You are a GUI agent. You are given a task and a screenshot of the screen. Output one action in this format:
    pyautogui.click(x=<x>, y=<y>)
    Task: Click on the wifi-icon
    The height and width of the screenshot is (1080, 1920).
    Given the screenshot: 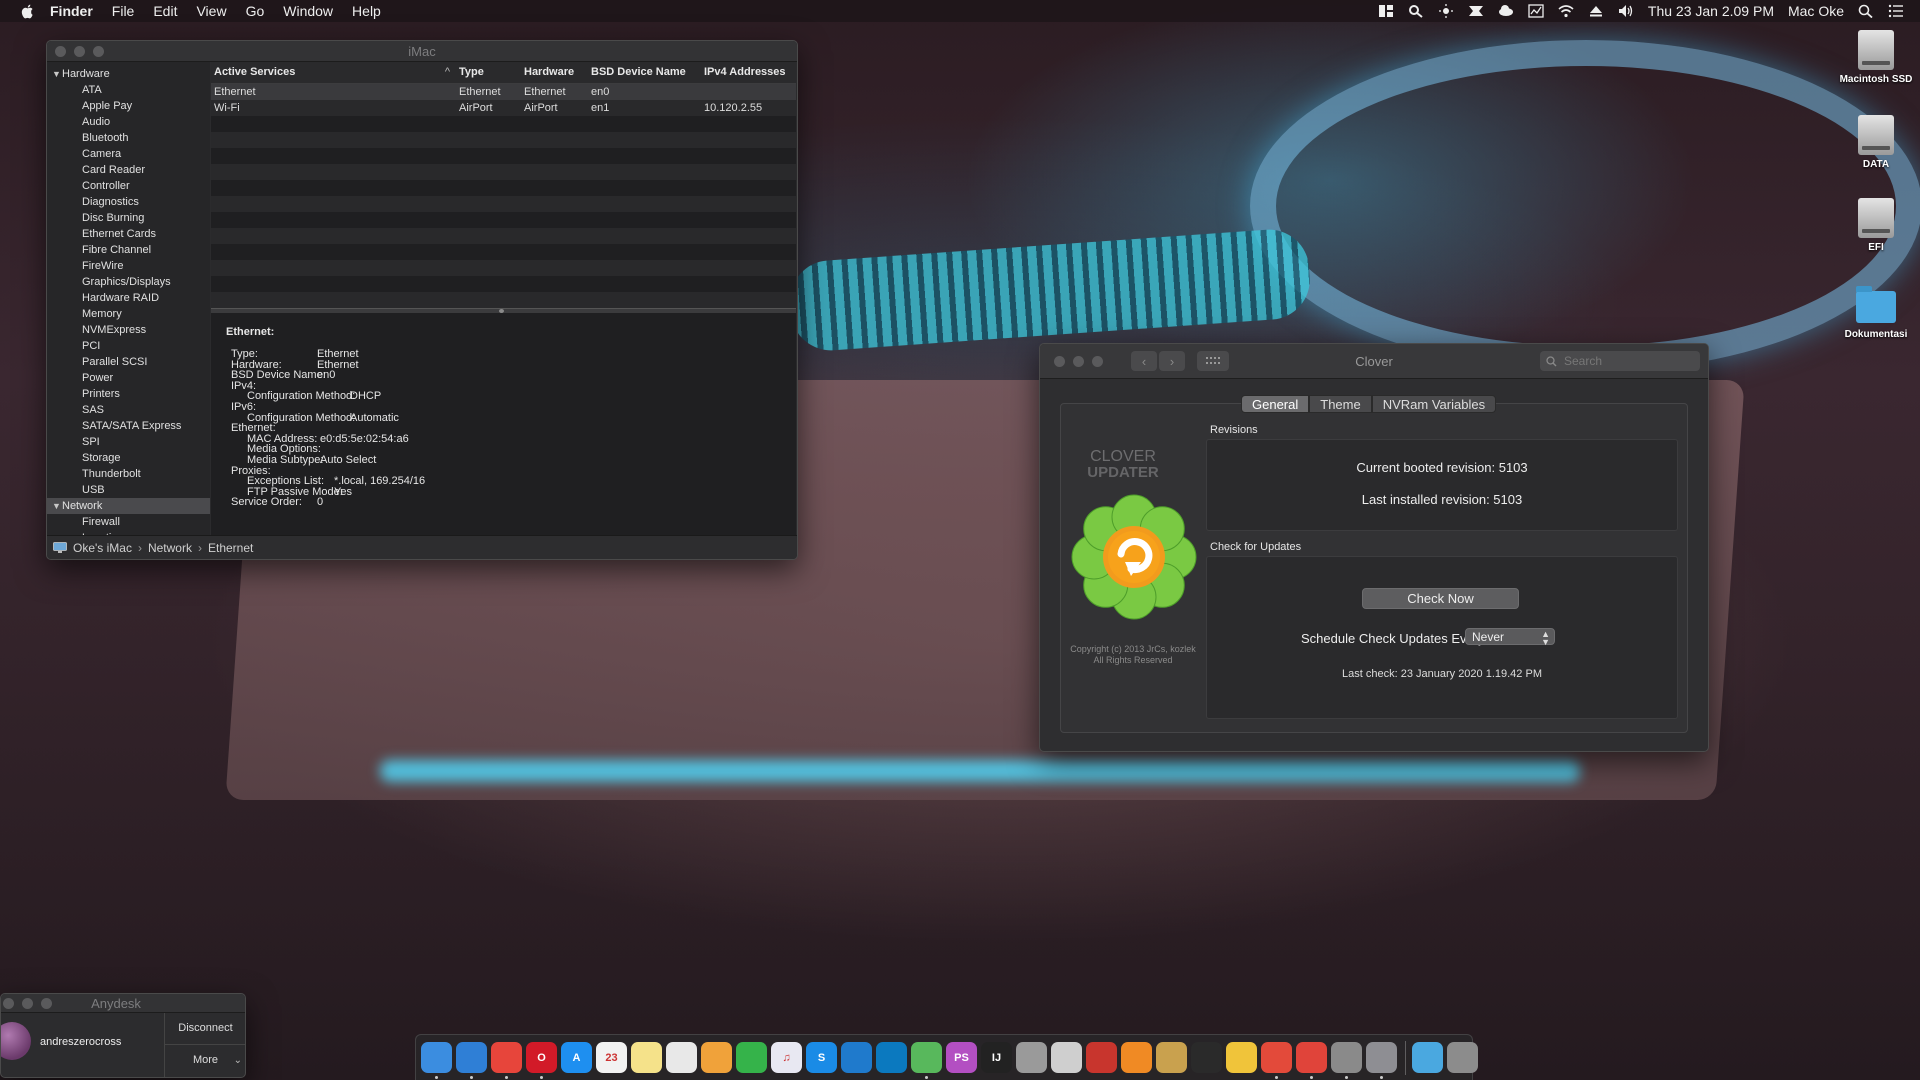 What is the action you would take?
    pyautogui.click(x=1566, y=11)
    